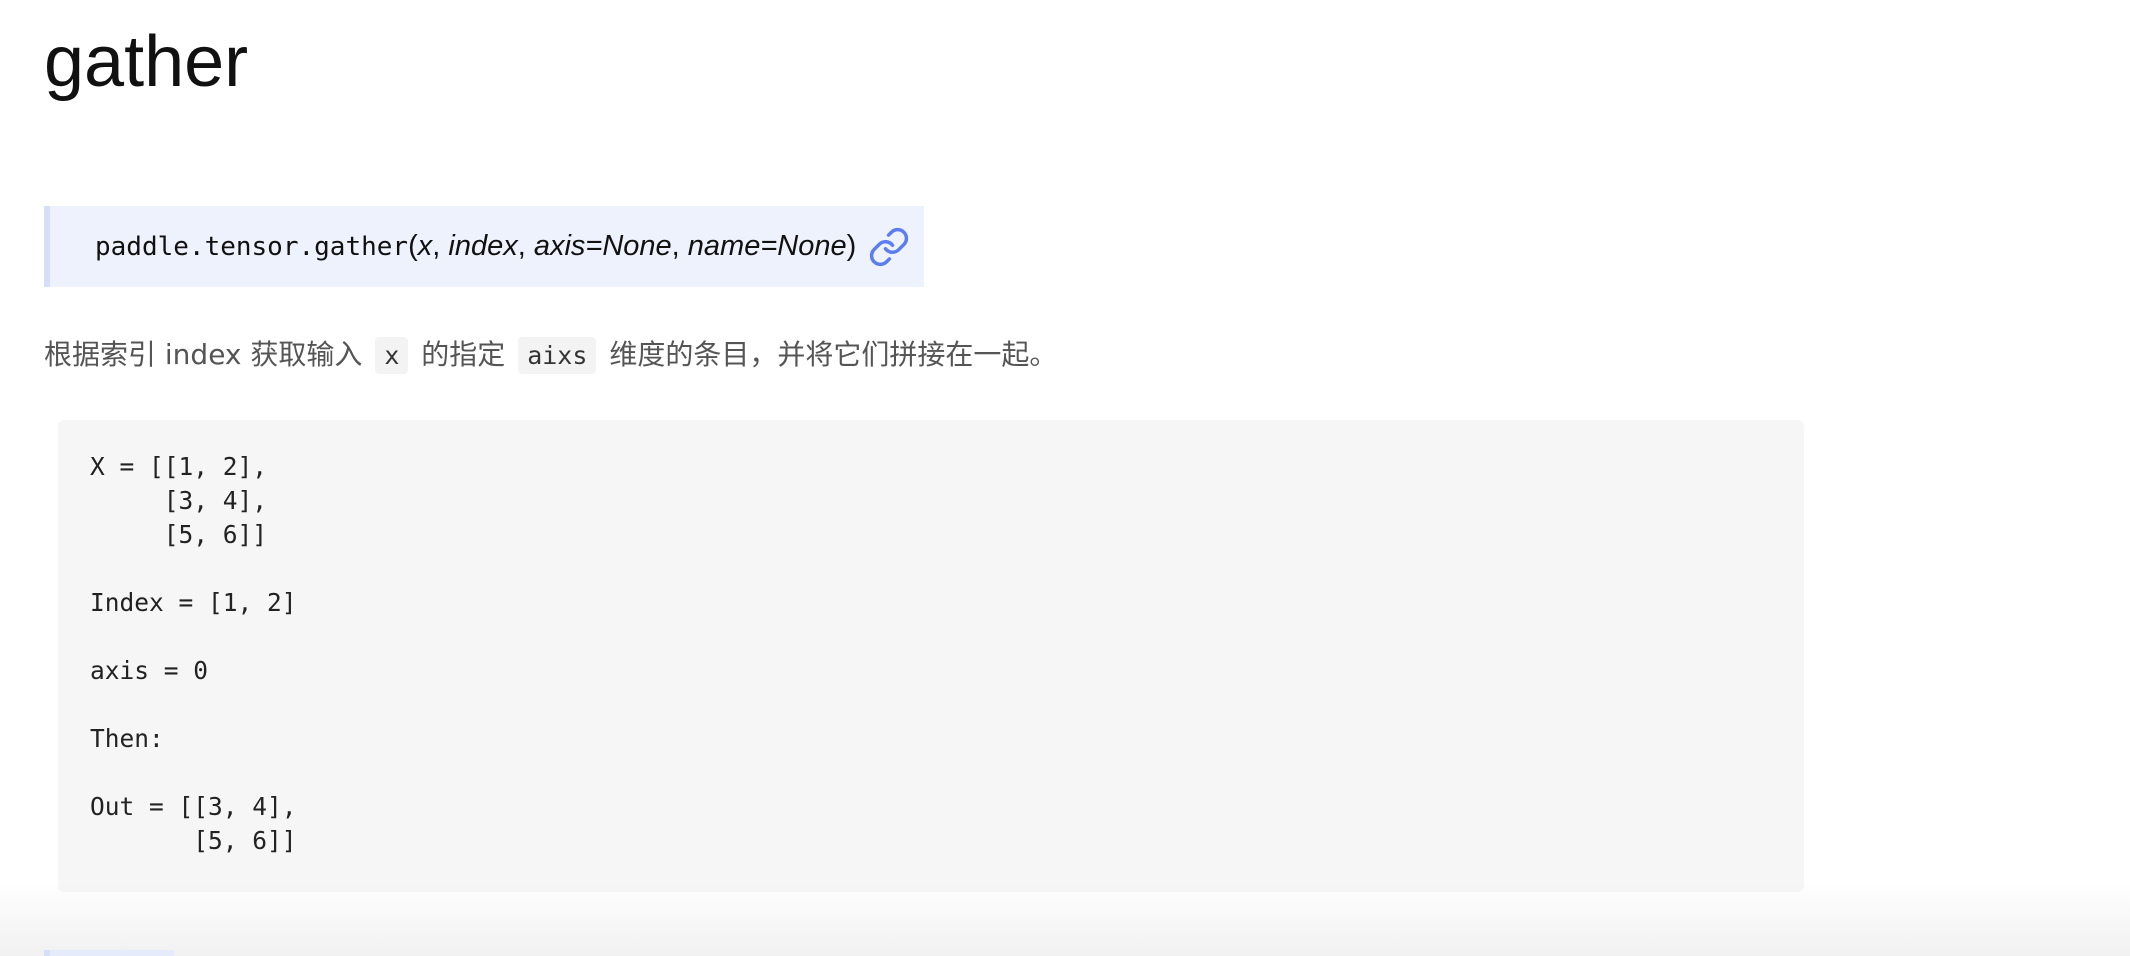  What do you see at coordinates (392, 355) in the screenshot?
I see `inline-code-x: x` at bounding box center [392, 355].